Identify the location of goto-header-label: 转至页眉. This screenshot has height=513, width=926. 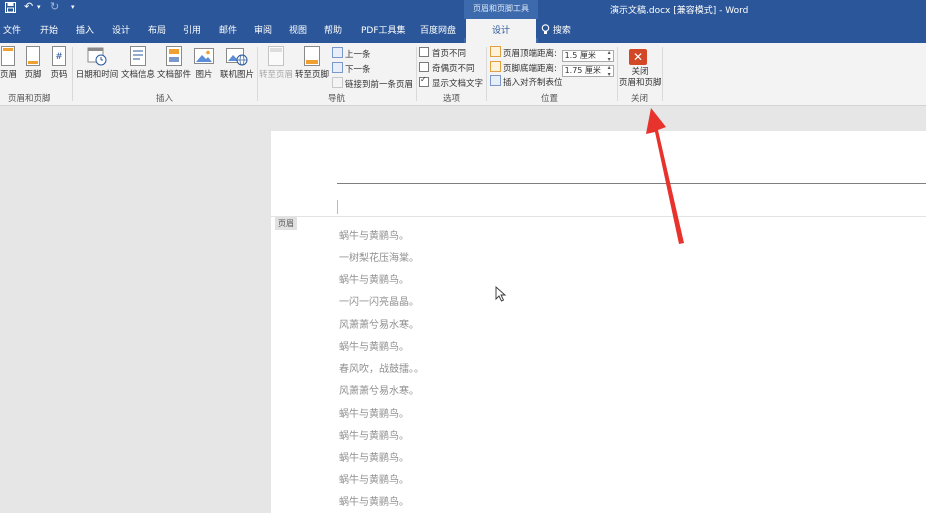
(275, 75).